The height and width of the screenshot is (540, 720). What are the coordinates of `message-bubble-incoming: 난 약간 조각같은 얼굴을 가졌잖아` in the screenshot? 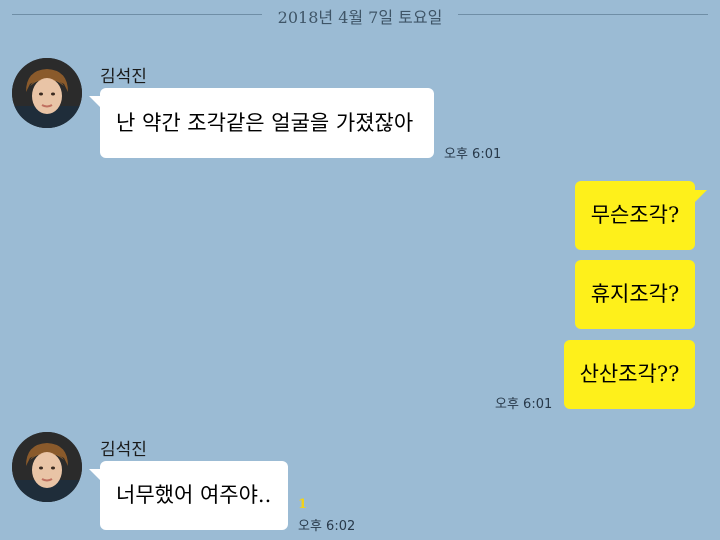 It's located at (267, 123).